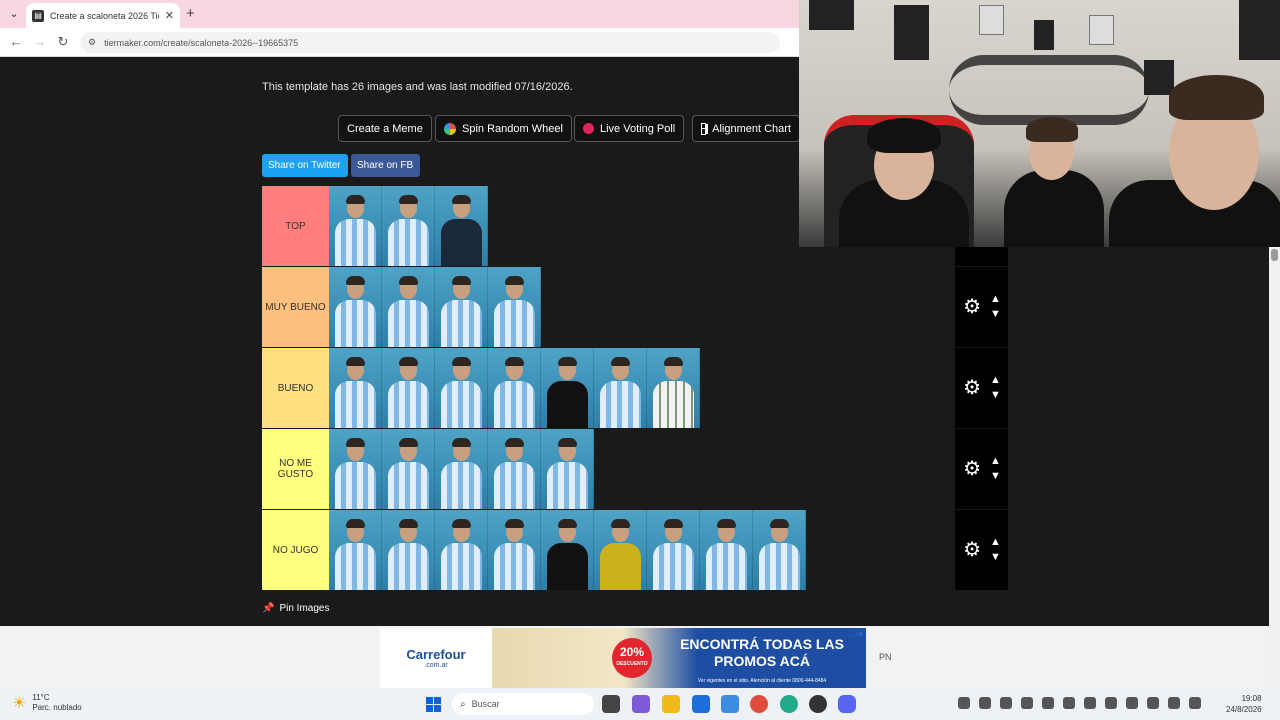  Describe the element at coordinates (818, 704) in the screenshot. I see `obs-icon` at that location.